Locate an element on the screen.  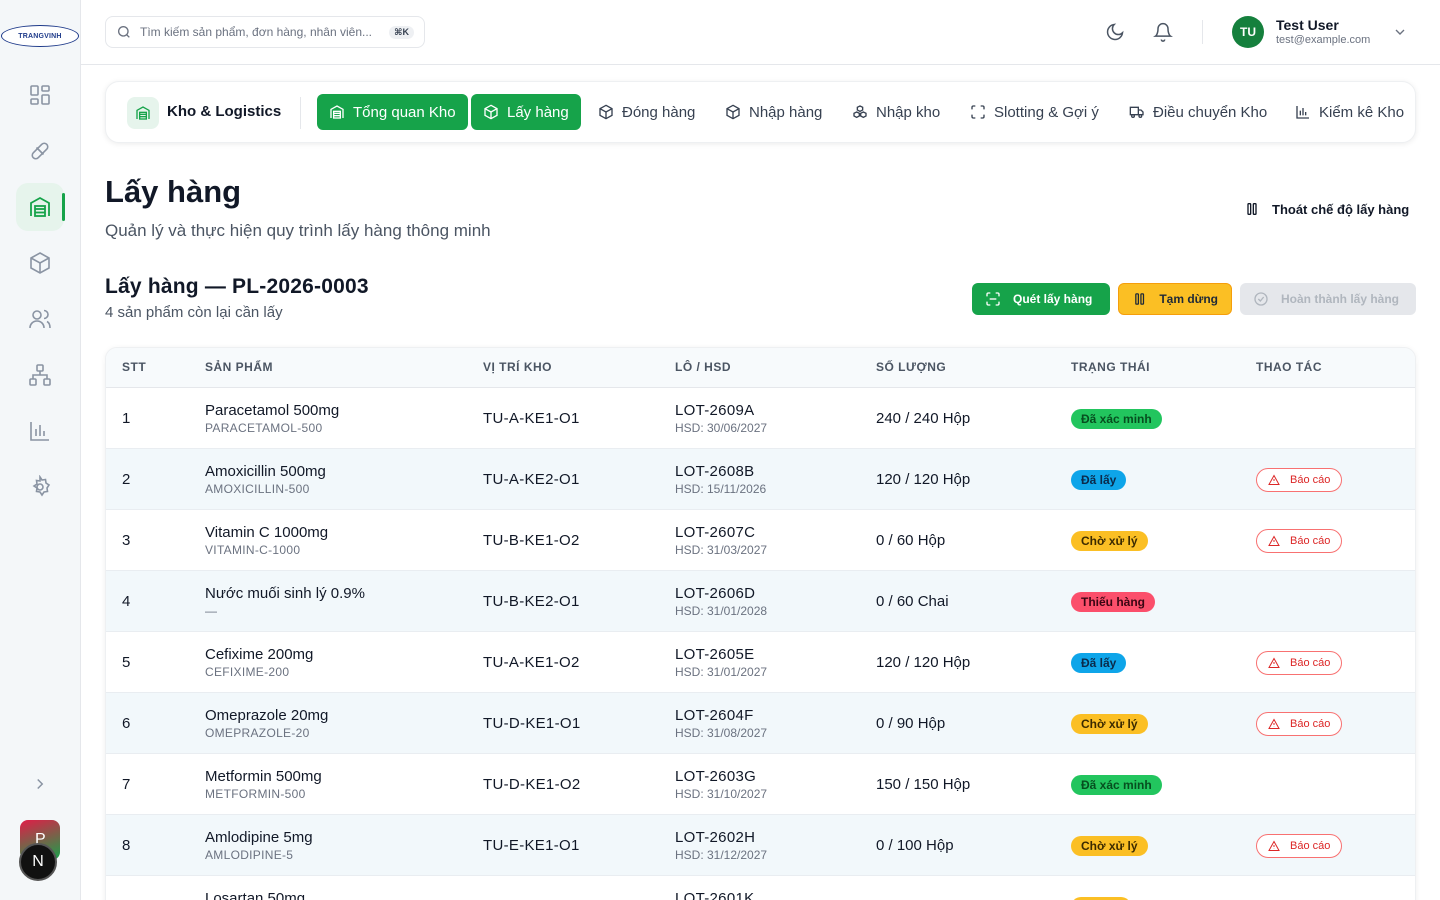
tab-slotting: Slotting & Gợi ý is located at coordinates (1034, 112).